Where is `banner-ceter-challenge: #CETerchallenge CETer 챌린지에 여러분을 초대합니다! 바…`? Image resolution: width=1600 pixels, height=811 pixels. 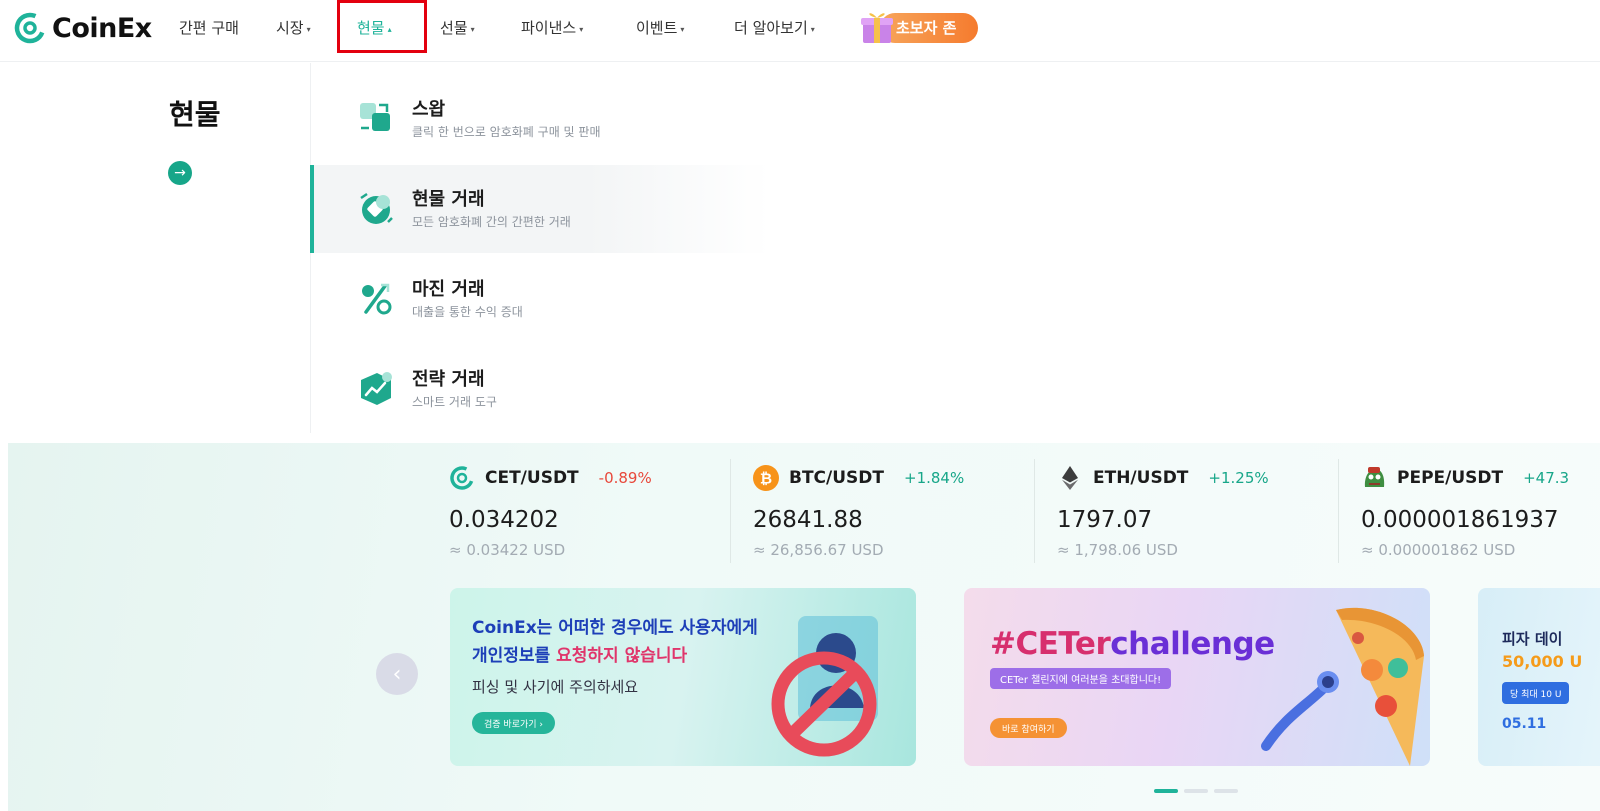
banner-ceter-challenge: #CETerchallenge CETer 챌린지에 여러분을 초대합니다! 바… is located at coordinates (1197, 677).